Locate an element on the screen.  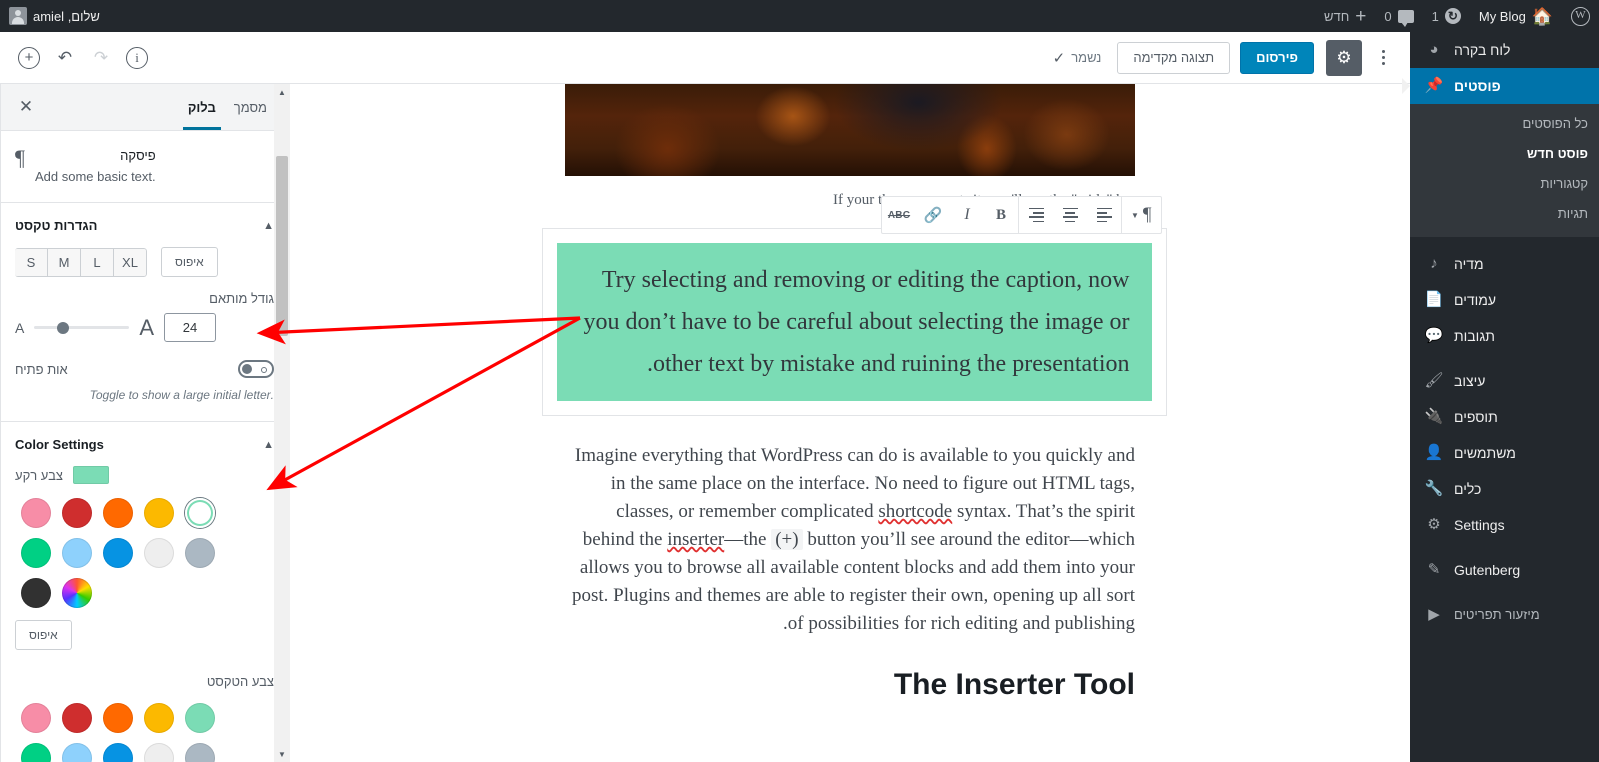
sidebar-item-dashboard: לוח בקרה ◕ is located at coordinates (1504, 50).